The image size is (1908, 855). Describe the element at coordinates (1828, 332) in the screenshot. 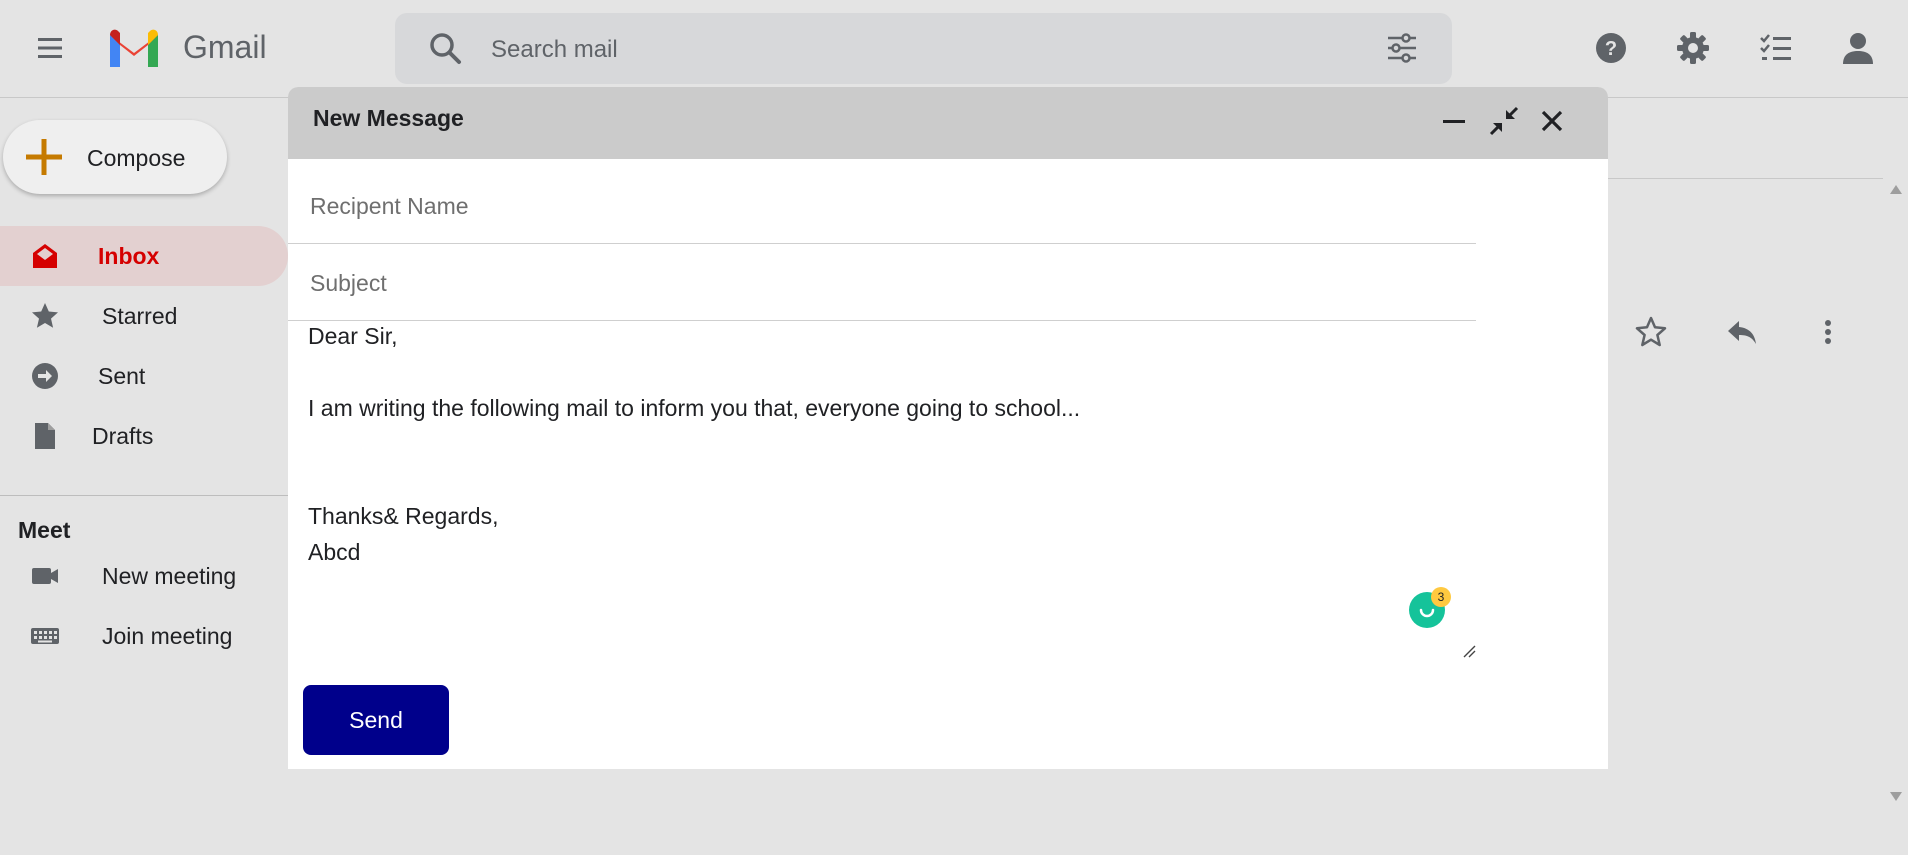

I see `more-vert-icon` at that location.